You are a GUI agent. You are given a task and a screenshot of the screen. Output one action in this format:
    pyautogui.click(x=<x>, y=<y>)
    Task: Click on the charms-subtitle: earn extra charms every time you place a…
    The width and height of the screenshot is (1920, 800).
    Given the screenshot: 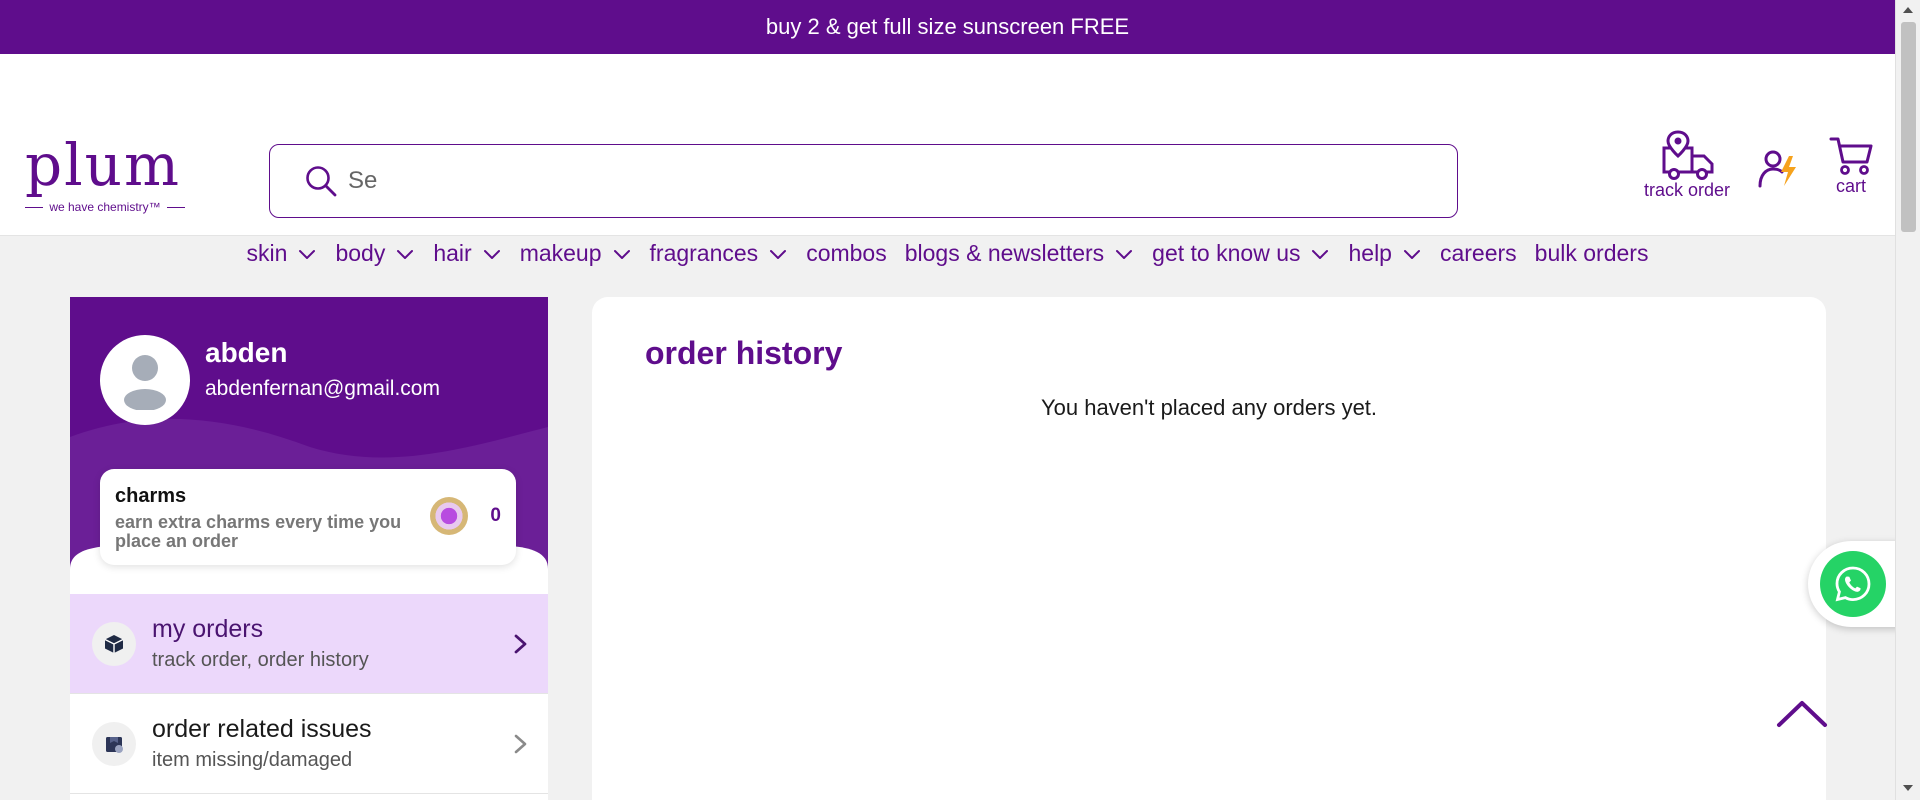 What is the action you would take?
    pyautogui.click(x=258, y=531)
    